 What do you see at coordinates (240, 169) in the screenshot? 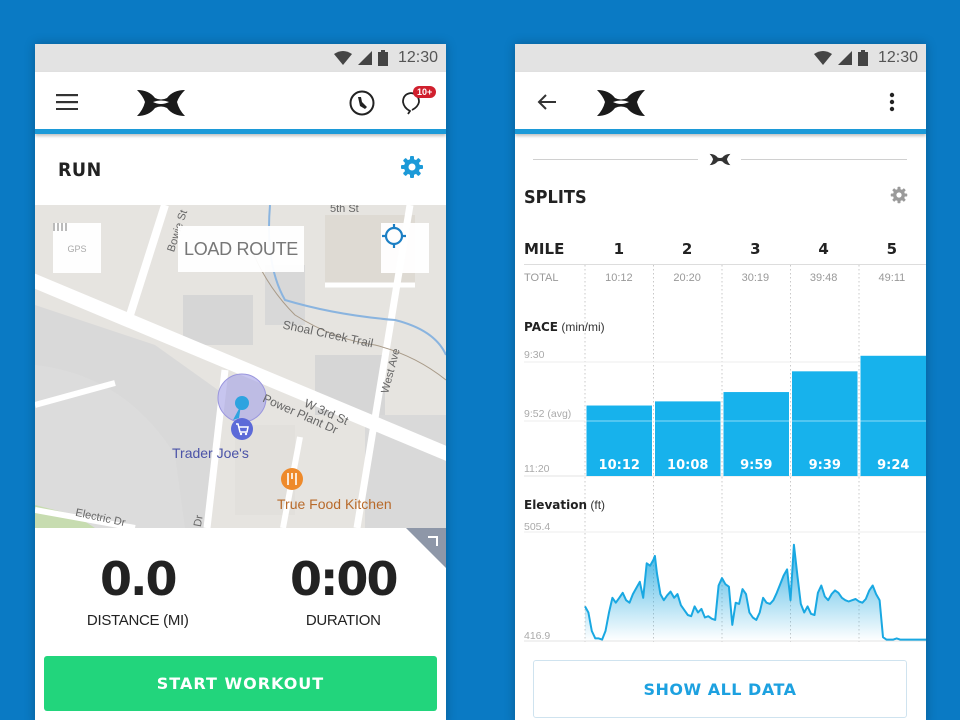
I see `activity-header: RUN` at bounding box center [240, 169].